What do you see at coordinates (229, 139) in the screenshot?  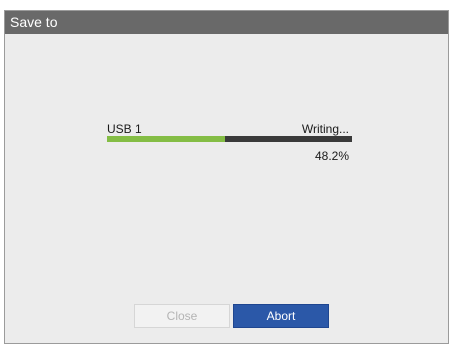 I see `progress-bar` at bounding box center [229, 139].